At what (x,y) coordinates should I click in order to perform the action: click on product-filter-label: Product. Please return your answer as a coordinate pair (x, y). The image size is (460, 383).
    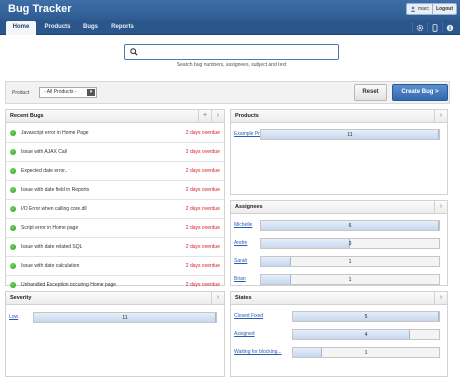
    Looking at the image, I should click on (21, 93).